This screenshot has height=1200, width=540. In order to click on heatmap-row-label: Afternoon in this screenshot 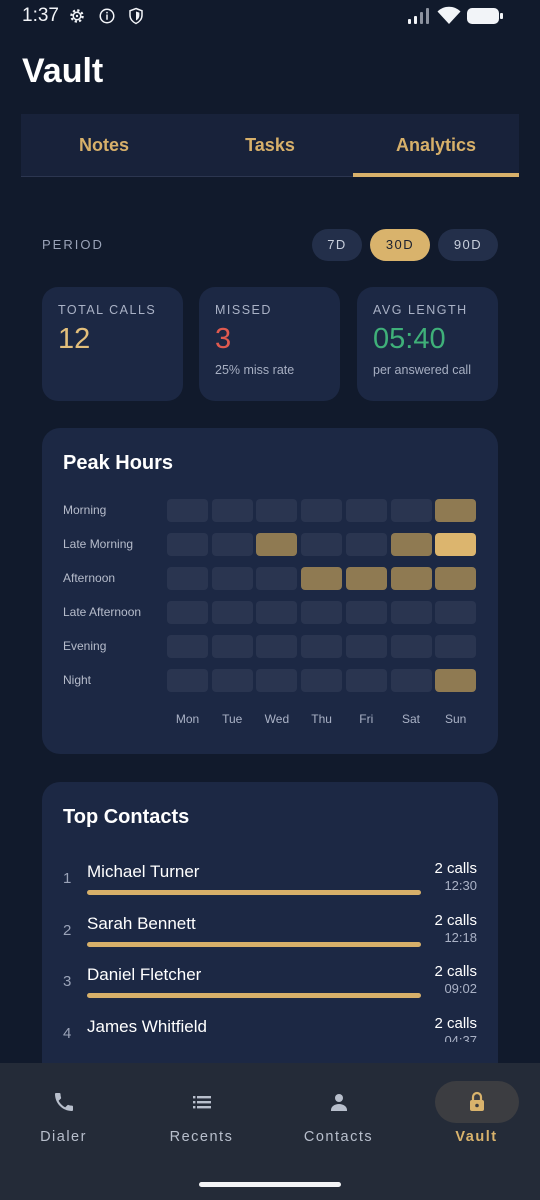, I will do `click(89, 578)`.